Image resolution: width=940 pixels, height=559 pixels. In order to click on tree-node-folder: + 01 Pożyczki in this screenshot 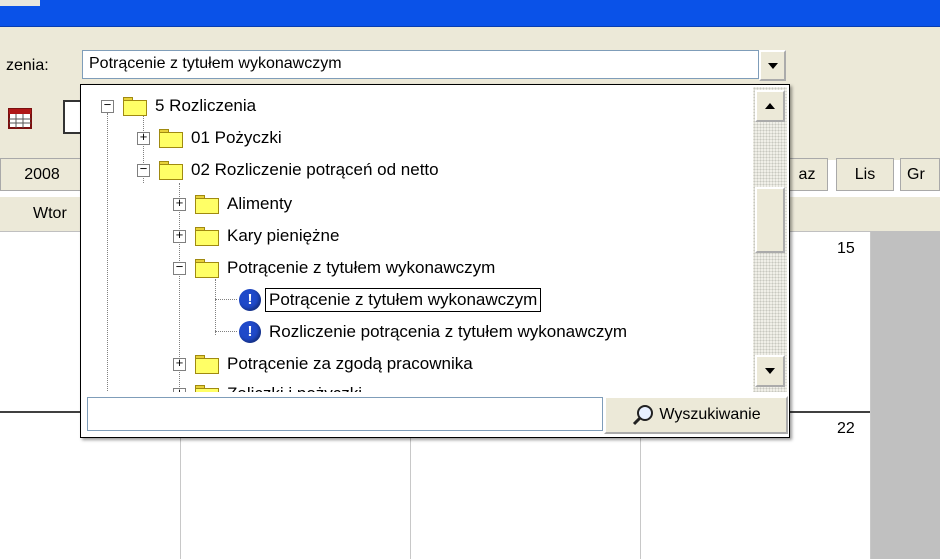, I will do `click(209, 138)`.